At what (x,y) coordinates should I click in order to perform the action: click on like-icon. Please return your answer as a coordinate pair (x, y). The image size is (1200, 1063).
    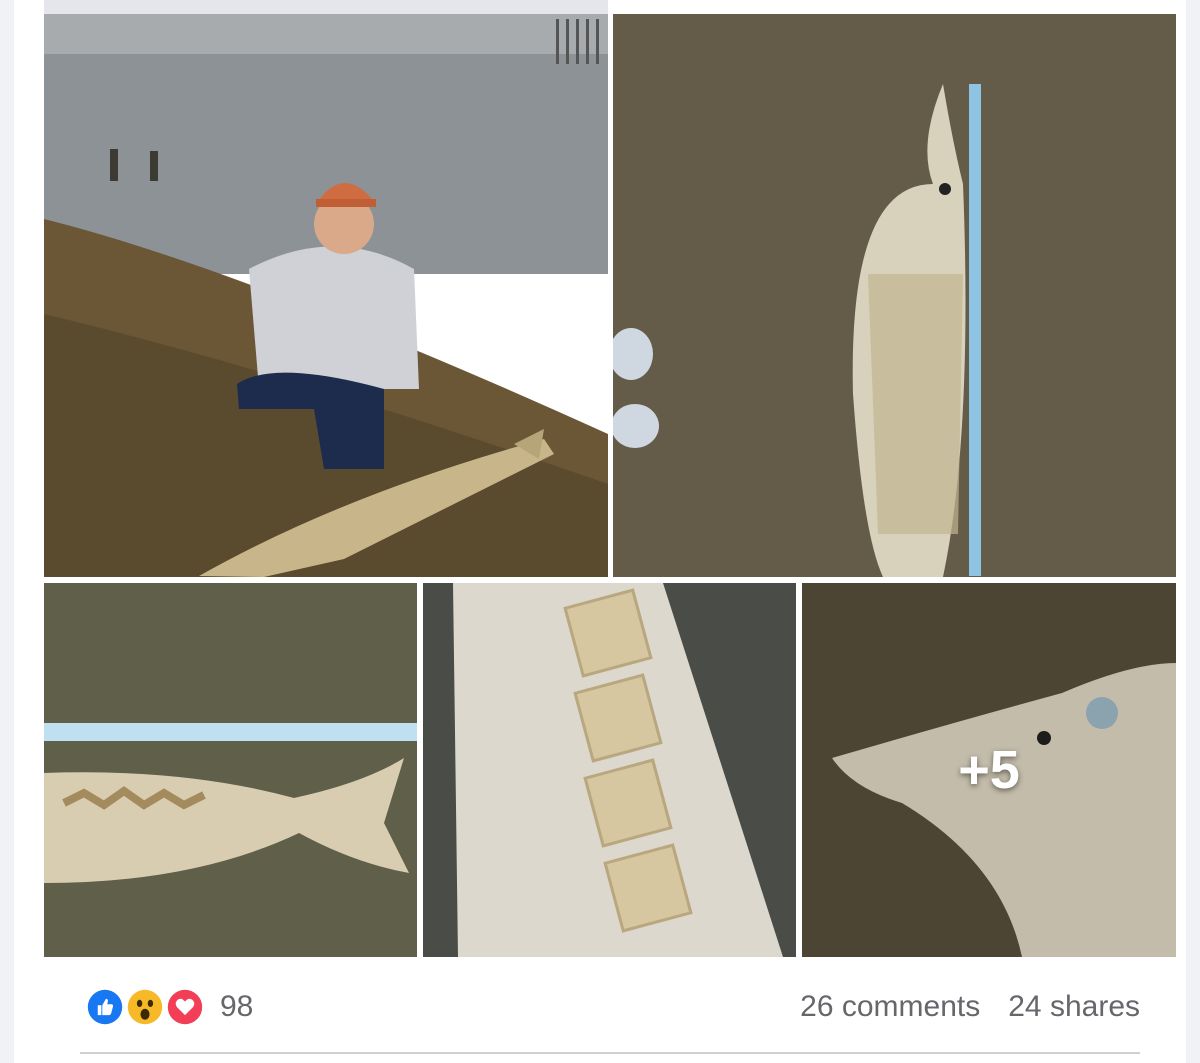
    Looking at the image, I should click on (105, 1007).